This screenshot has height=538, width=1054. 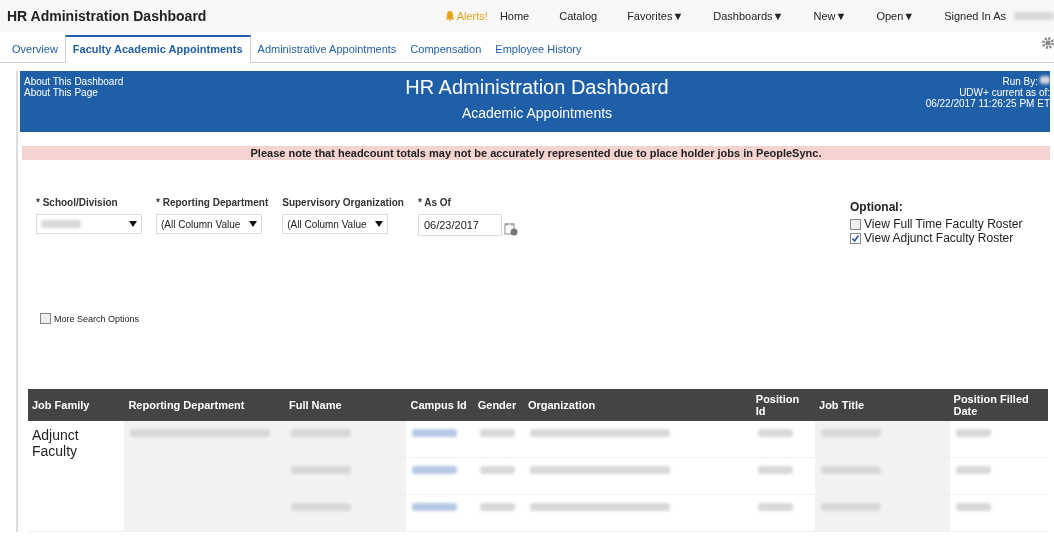 What do you see at coordinates (882, 405) in the screenshot?
I see `column-header: Job Title` at bounding box center [882, 405].